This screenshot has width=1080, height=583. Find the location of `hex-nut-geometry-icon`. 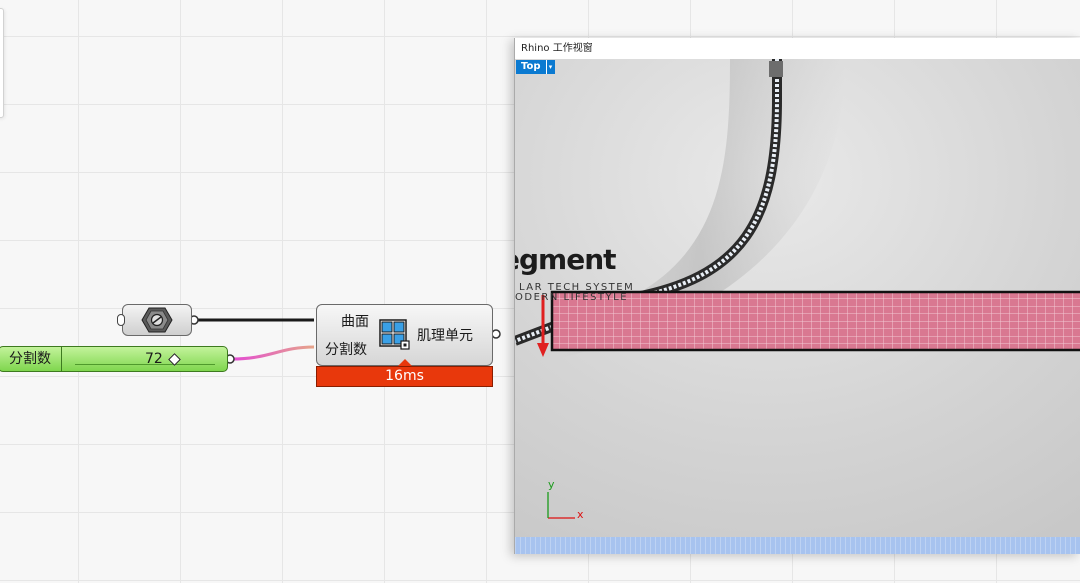

hex-nut-geometry-icon is located at coordinates (157, 320).